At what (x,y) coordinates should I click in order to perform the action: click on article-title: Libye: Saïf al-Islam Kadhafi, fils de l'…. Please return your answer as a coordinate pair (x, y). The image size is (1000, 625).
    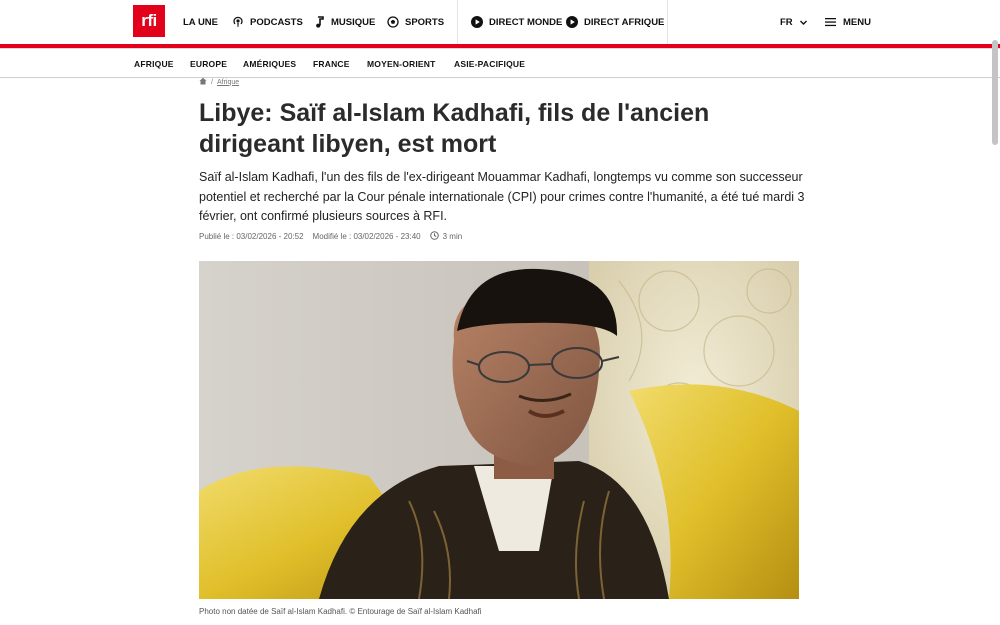
    Looking at the image, I should click on (454, 128).